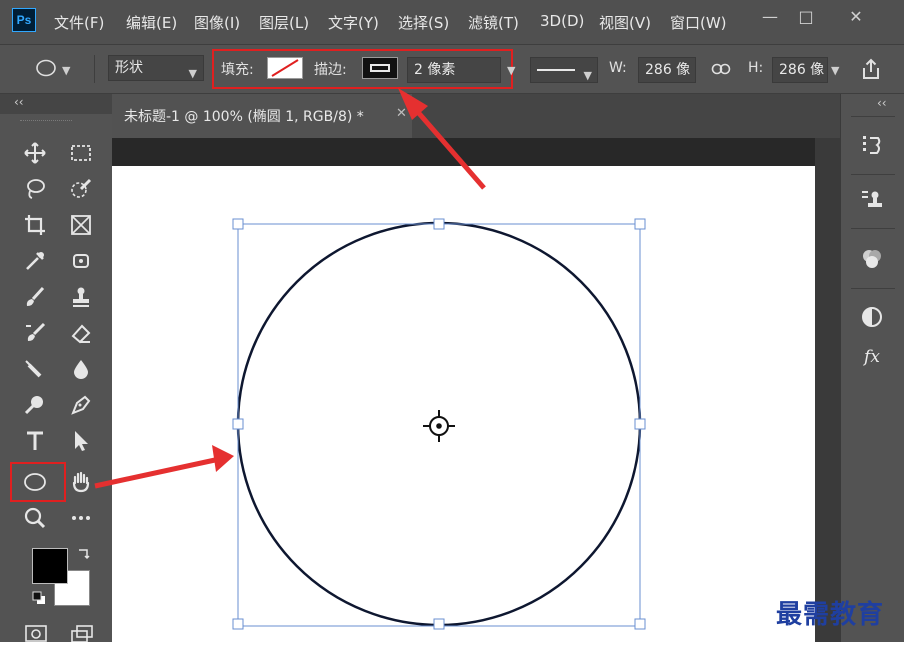 This screenshot has width=904, height=646. Describe the element at coordinates (872, 259) in the screenshot. I see `channels-icon` at that location.